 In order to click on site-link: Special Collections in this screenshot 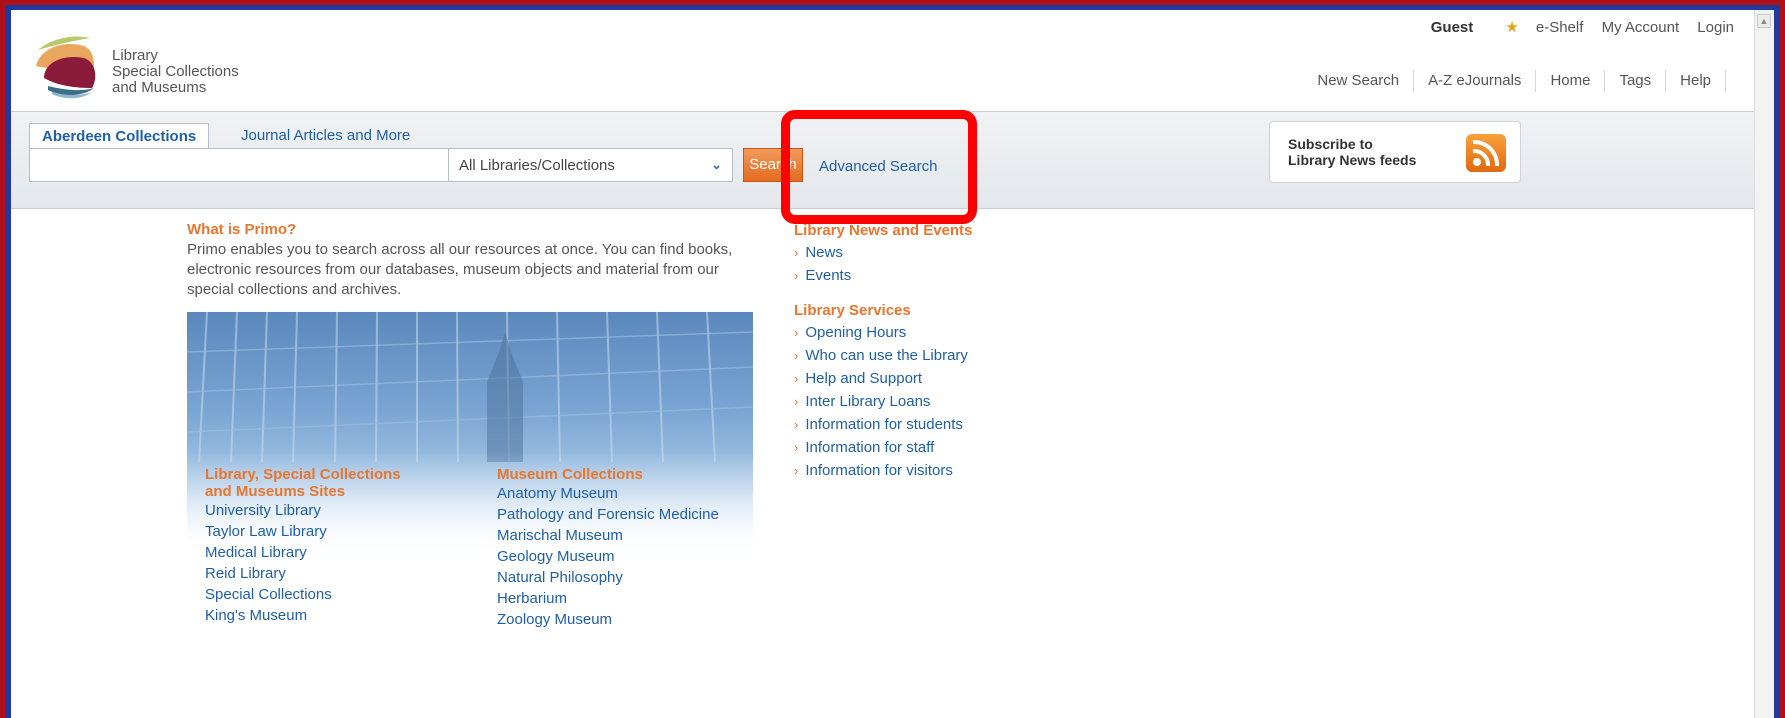, I will do `click(303, 594)`.